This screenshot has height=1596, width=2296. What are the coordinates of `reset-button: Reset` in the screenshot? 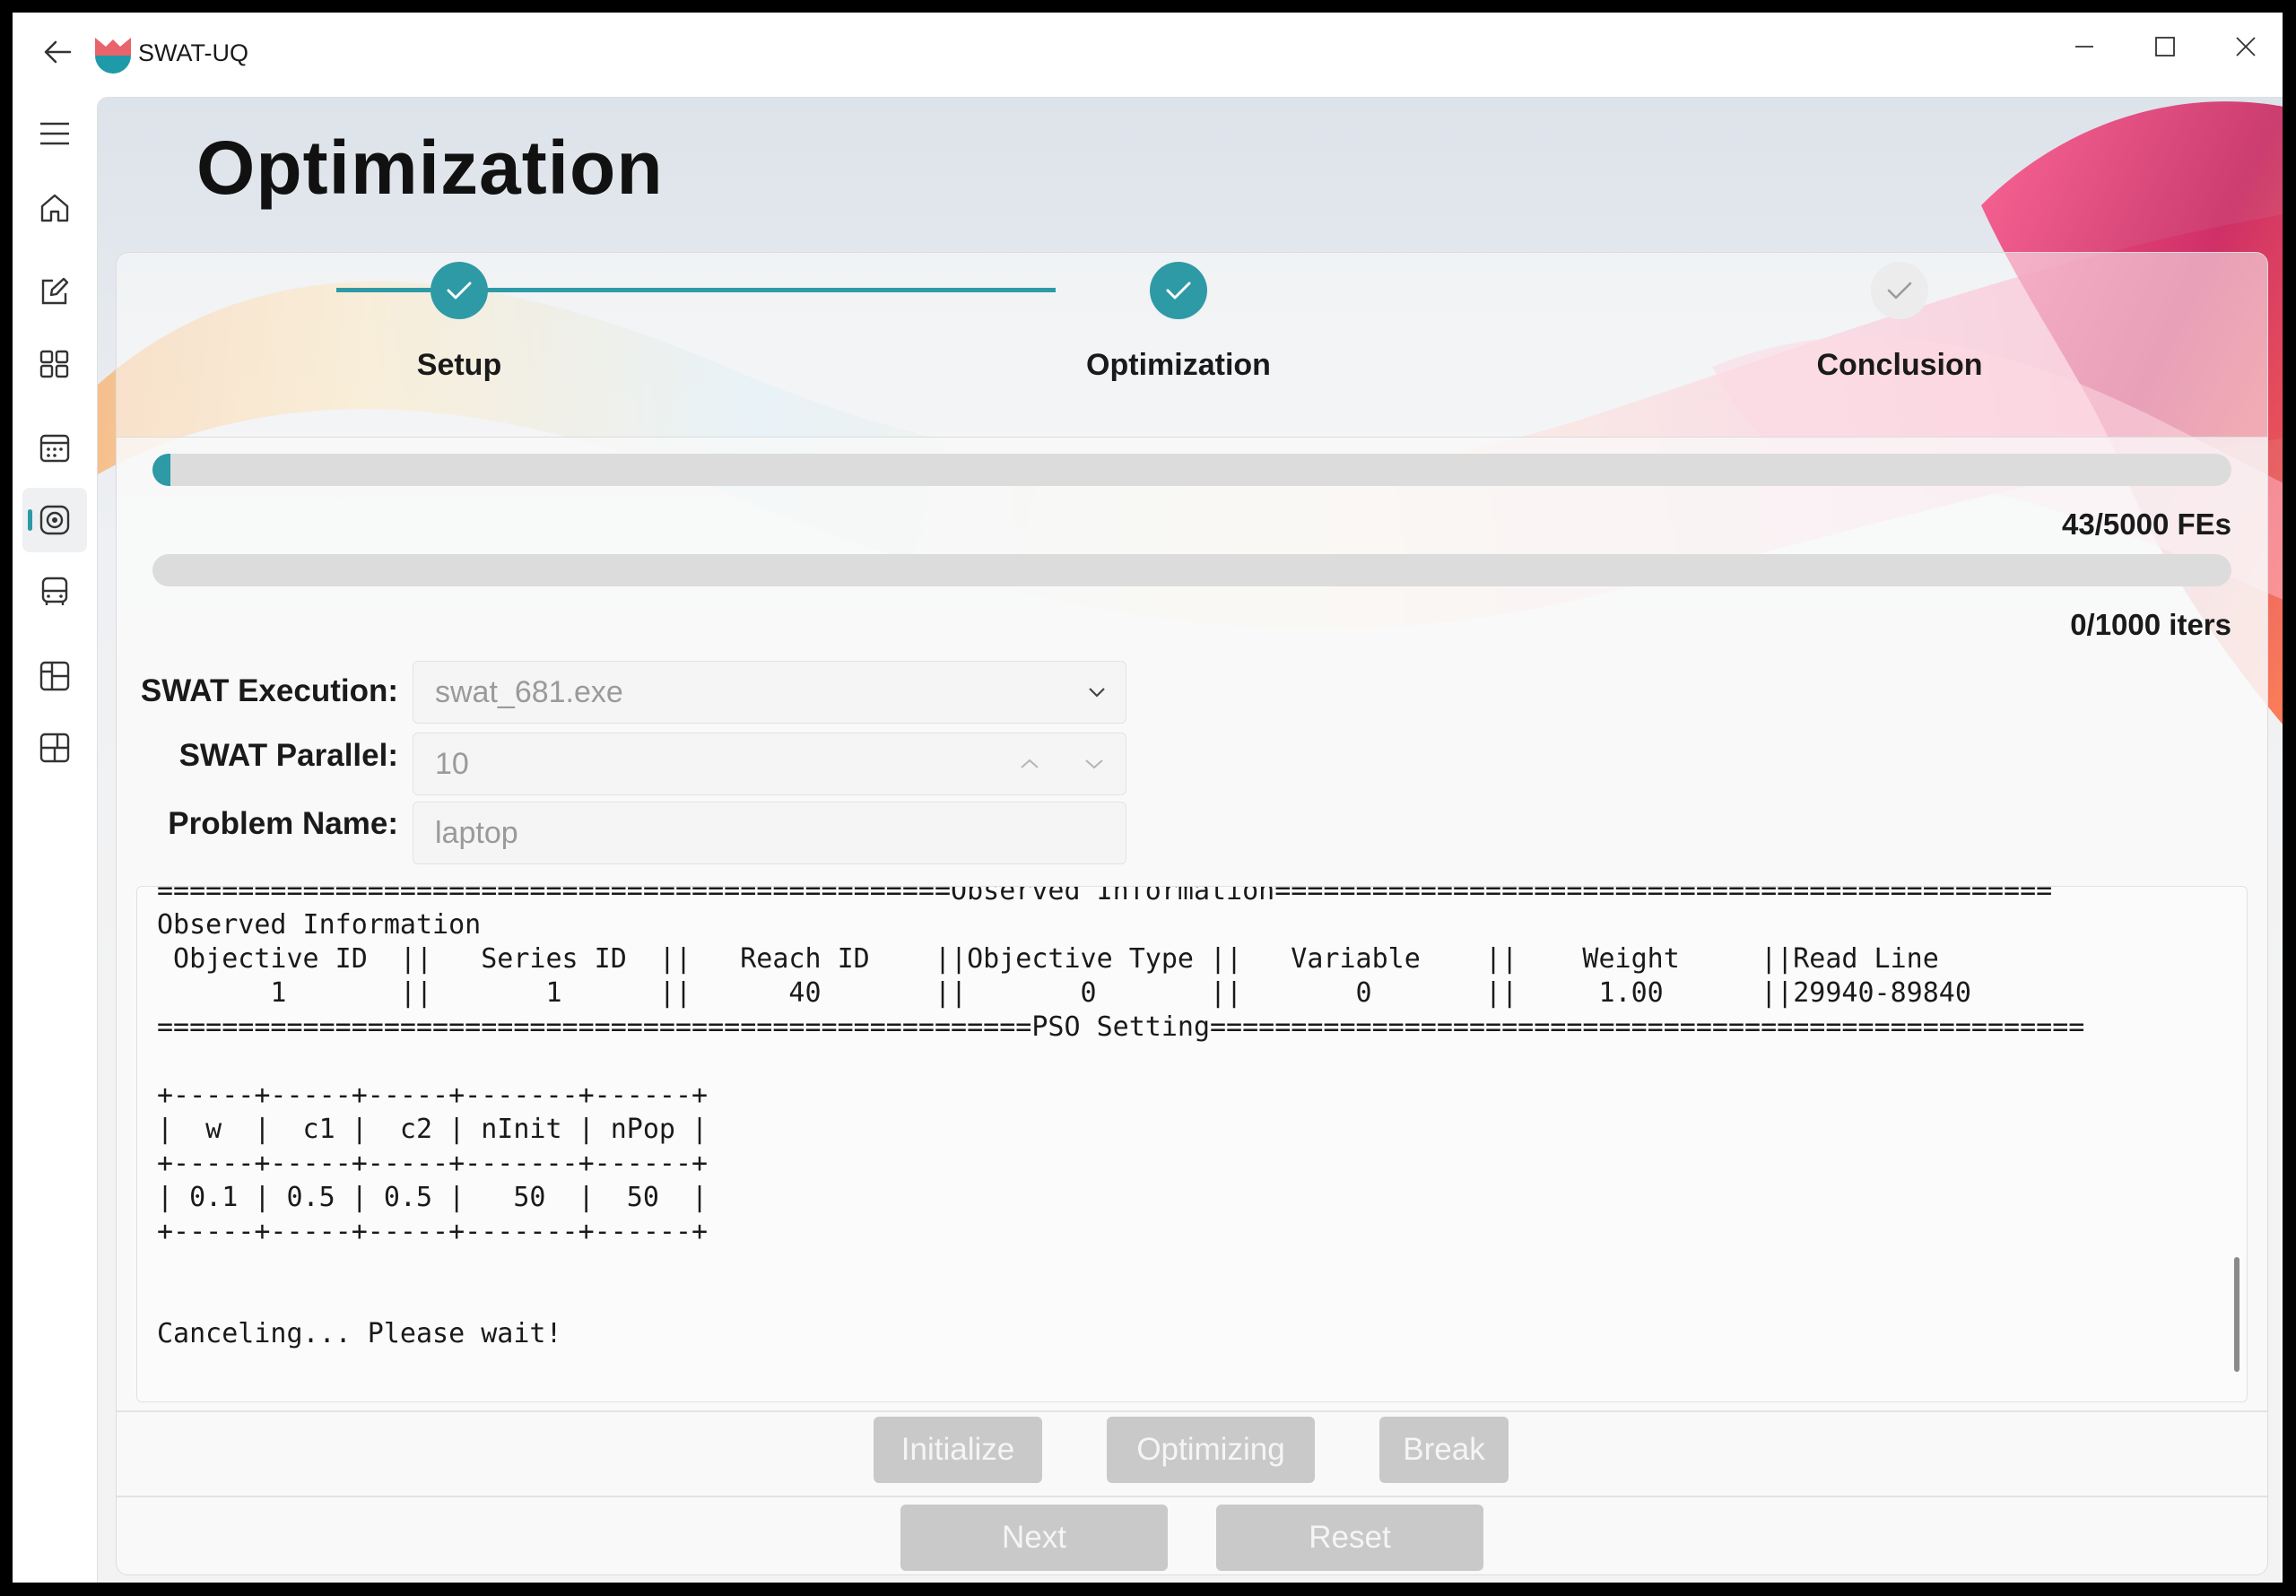 It's located at (1349, 1538).